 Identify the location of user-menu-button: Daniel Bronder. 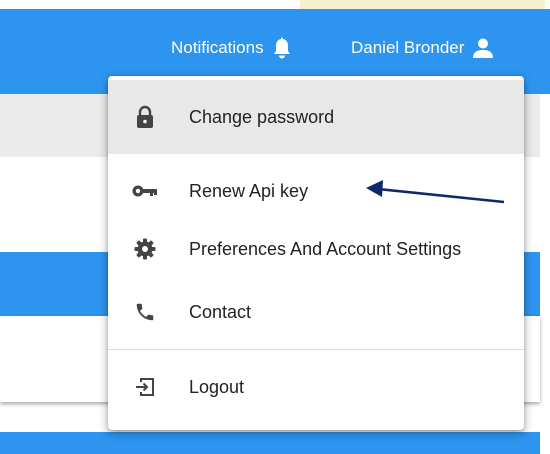
(422, 48).